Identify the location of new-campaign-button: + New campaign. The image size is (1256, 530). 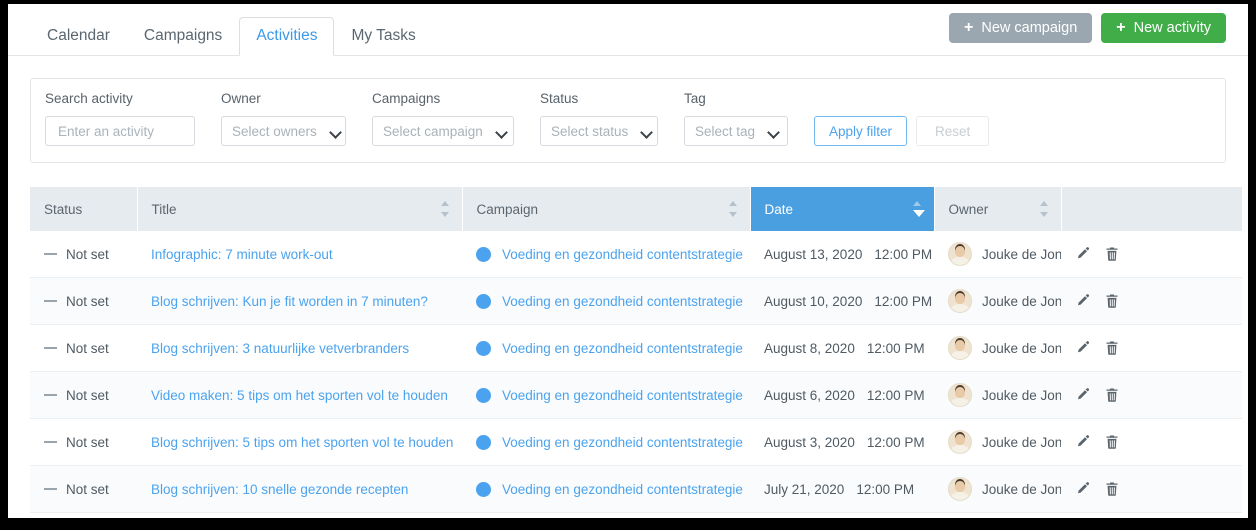
(1021, 28).